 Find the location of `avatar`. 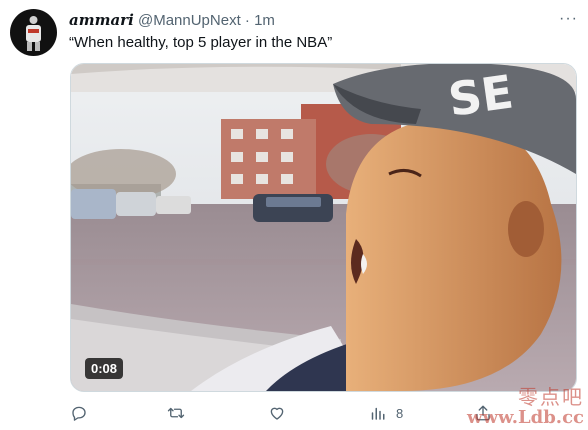

avatar is located at coordinates (33, 32).